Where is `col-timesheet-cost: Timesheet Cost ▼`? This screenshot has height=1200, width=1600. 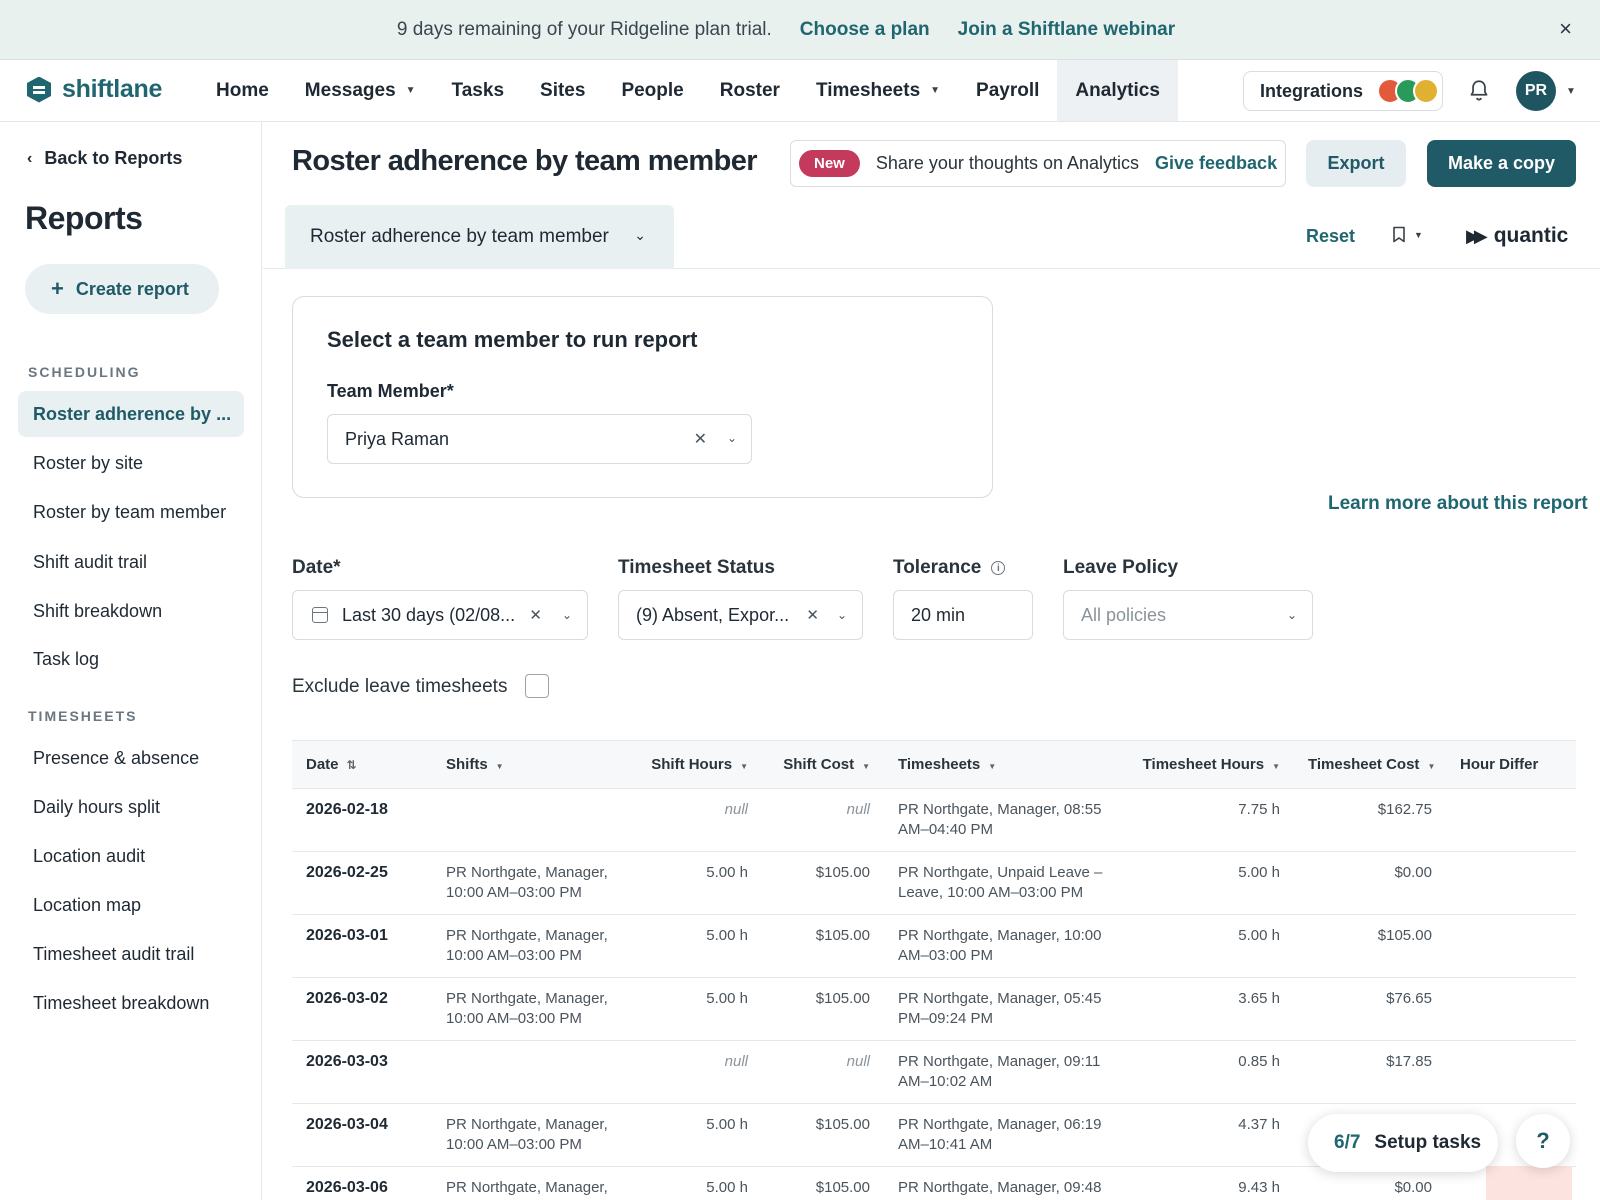
col-timesheet-cost: Timesheet Cost ▼ is located at coordinates (1370, 765).